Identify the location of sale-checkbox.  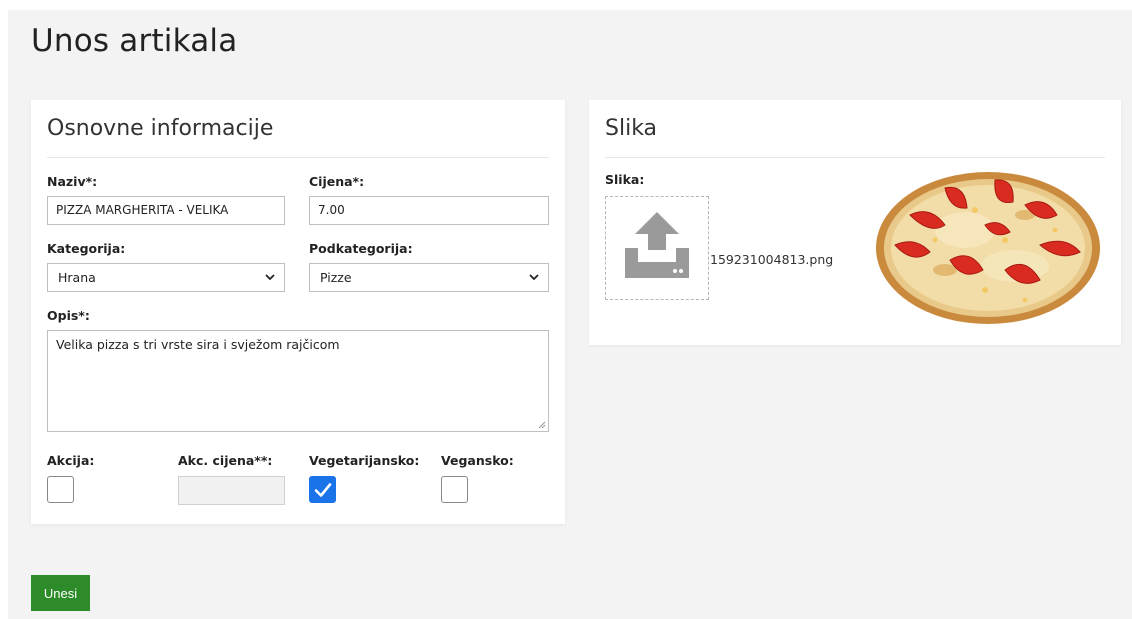
(60, 489).